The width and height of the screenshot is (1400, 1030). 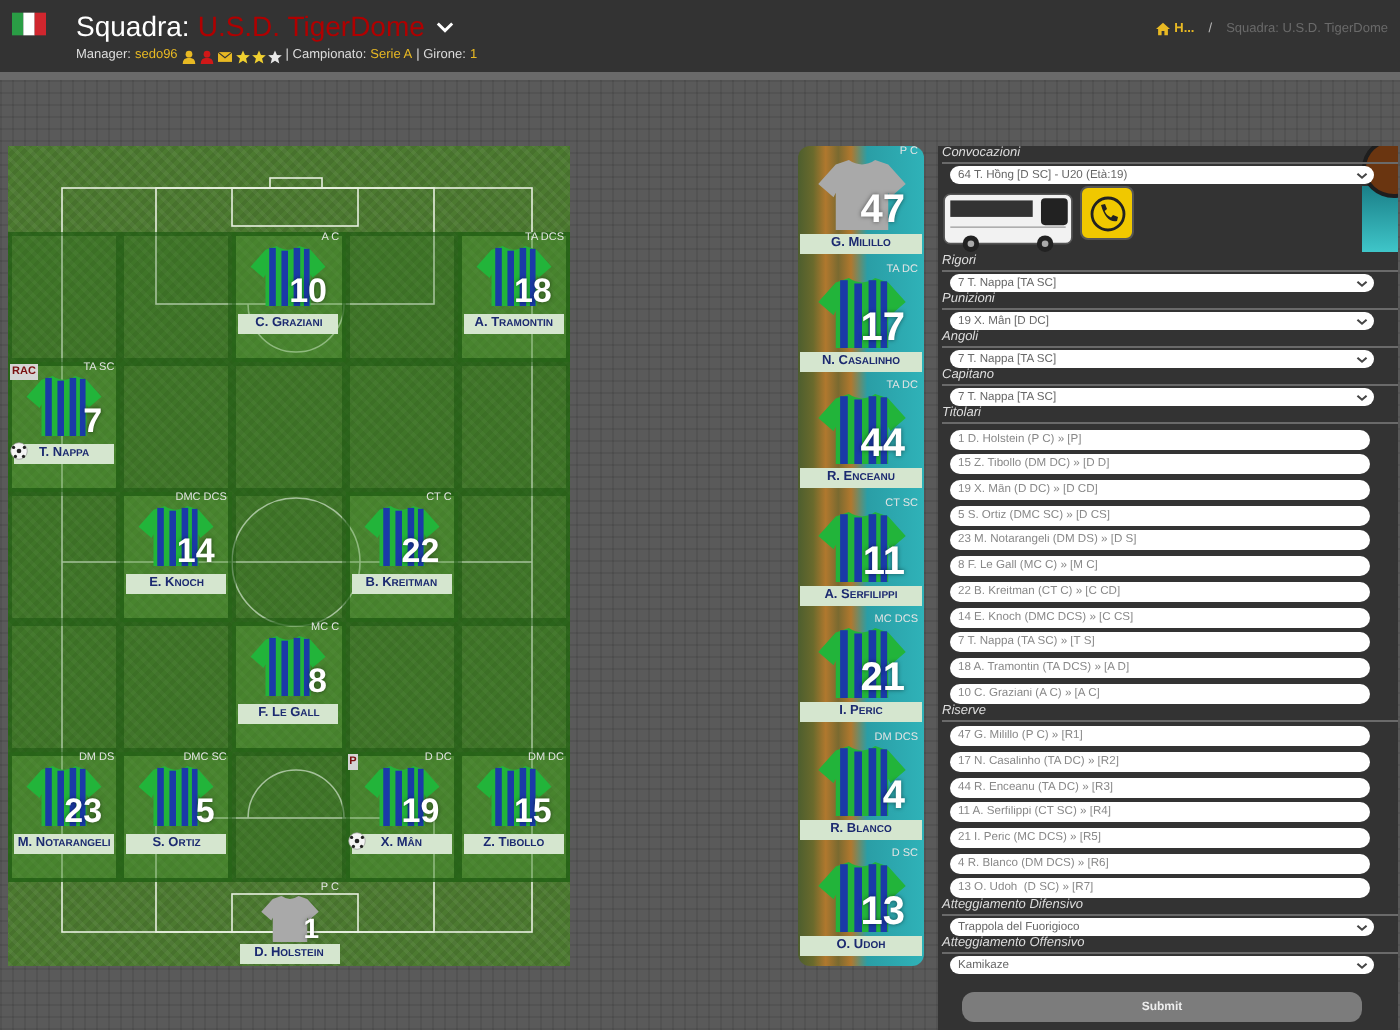 I want to click on shirt-number: 23, so click(x=83, y=811).